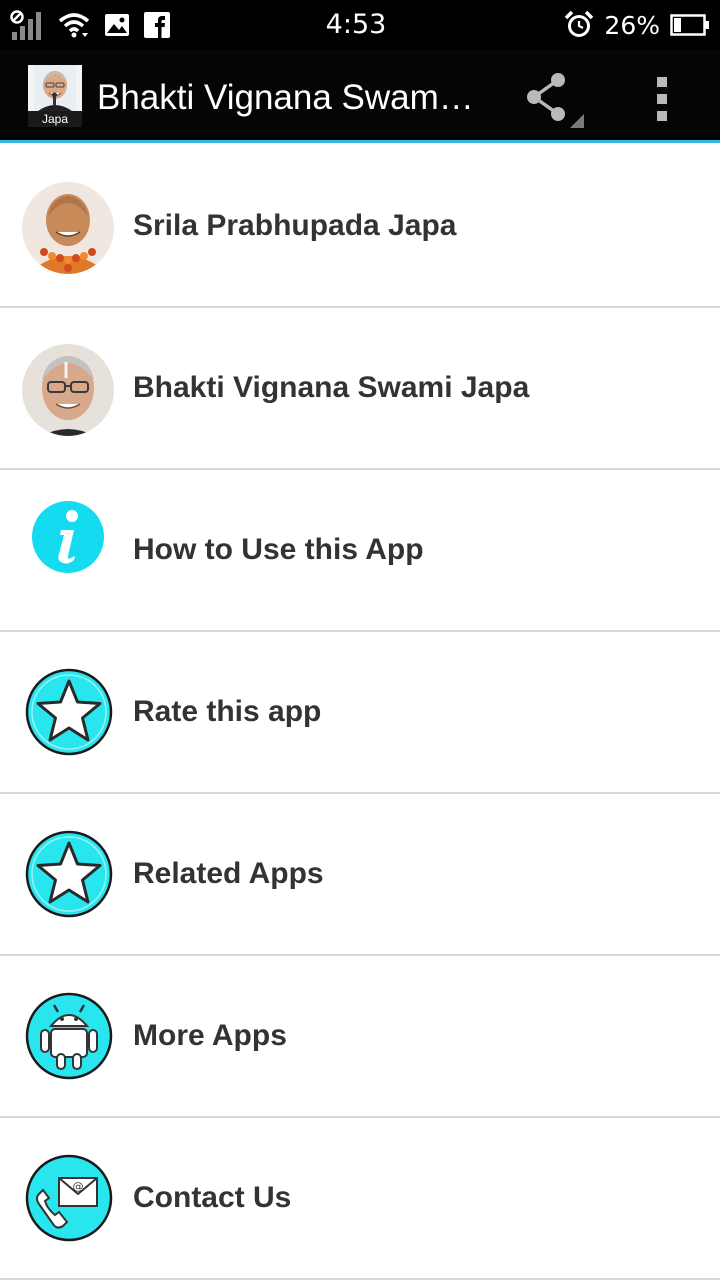 This screenshot has width=720, height=1280. Describe the element at coordinates (210, 1035) in the screenshot. I see `menu-item-label: More Apps` at that location.